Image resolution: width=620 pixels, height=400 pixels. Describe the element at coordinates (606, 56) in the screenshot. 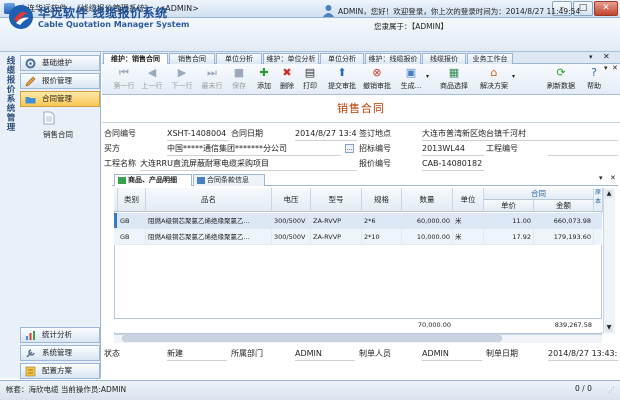

I see `tab-close-icon: ✕` at that location.